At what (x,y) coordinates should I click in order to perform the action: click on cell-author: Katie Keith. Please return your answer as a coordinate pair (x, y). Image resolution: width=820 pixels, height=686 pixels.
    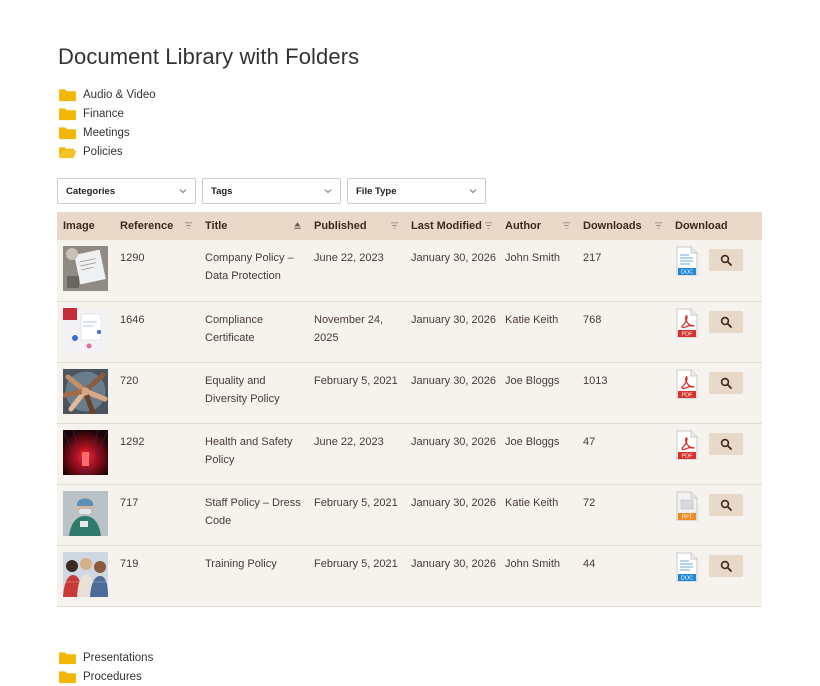
    Looking at the image, I should click on (532, 502).